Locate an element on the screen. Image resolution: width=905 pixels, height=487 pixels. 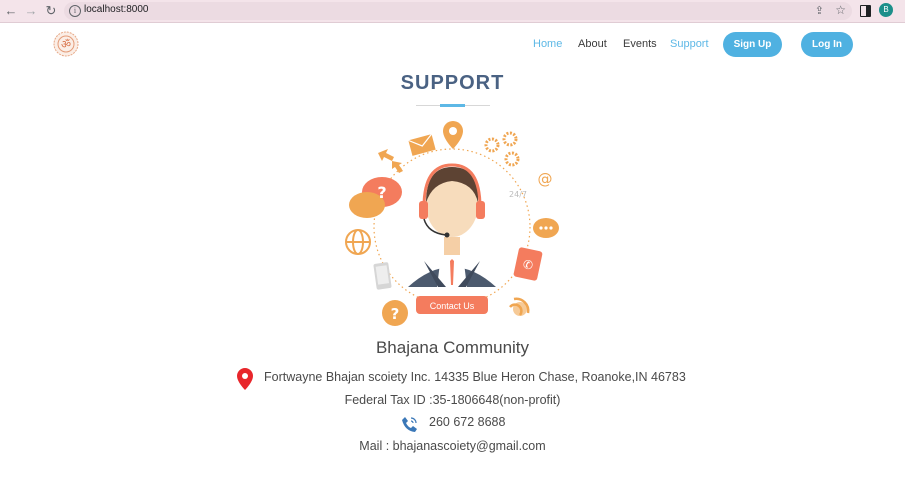
mobile-phone-icon is located at coordinates (382, 276).